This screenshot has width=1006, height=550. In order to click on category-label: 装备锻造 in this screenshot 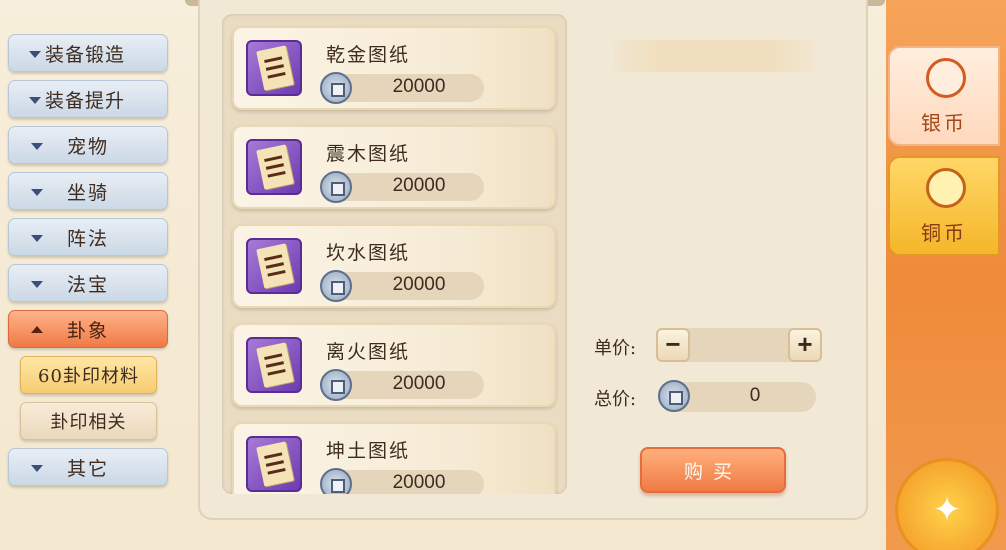, I will do `click(85, 54)`.